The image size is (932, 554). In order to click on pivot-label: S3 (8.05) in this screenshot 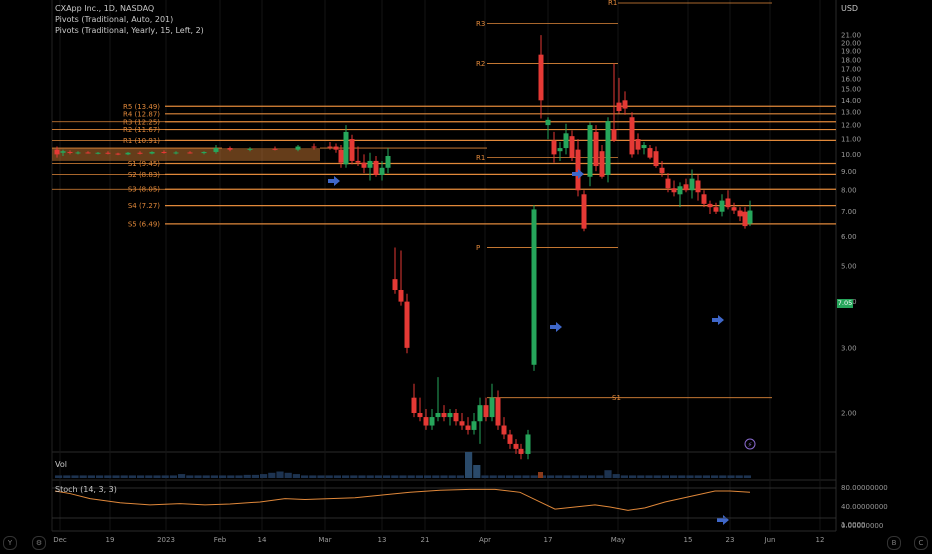, I will do `click(144, 190)`.